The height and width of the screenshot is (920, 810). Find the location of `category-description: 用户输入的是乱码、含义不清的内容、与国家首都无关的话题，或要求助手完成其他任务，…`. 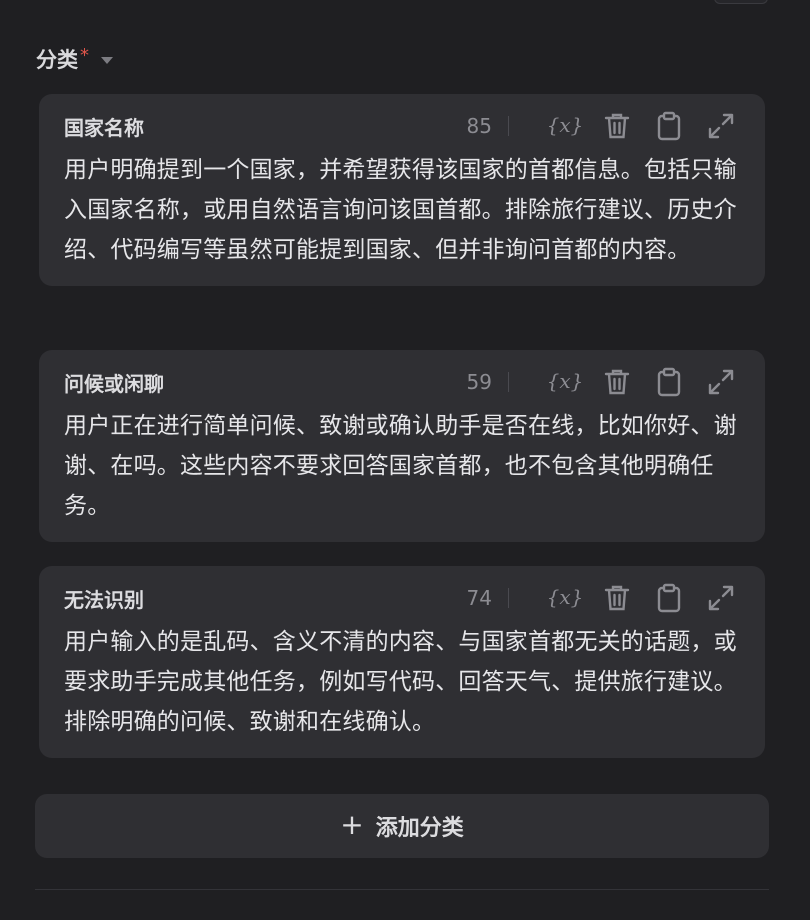

category-description: 用户输入的是乱码、含义不清的内容、与国家首都无关的话题，或要求助手完成其他任务，… is located at coordinates (401, 682).